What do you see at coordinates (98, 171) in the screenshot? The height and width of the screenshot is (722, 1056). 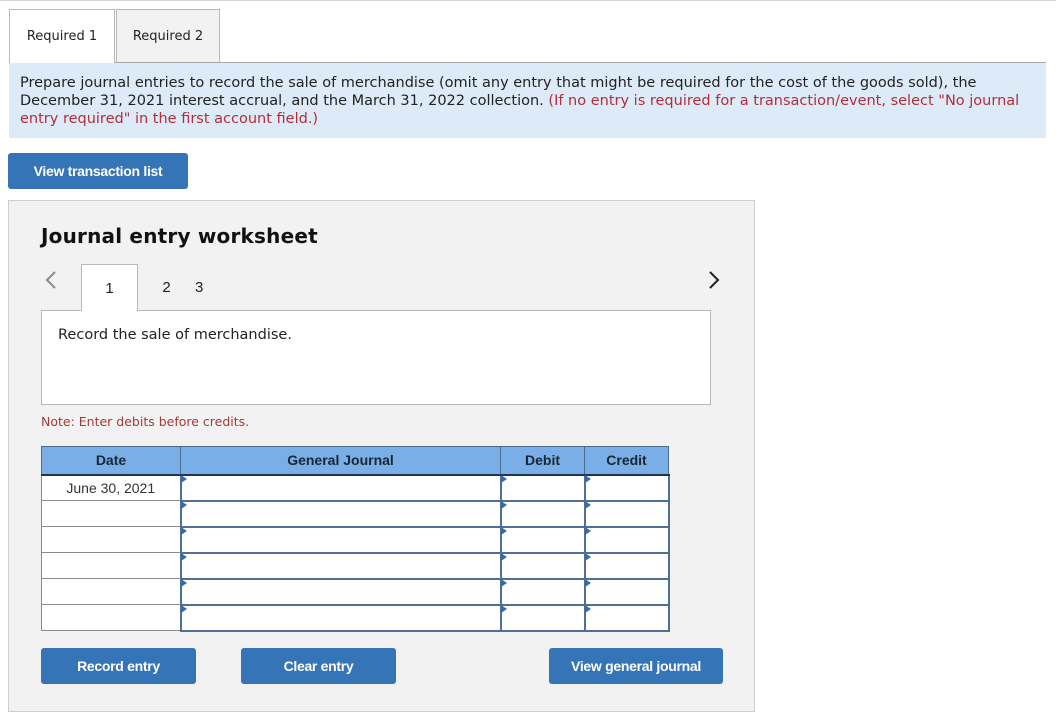 I see `view-transaction-list-button: View transaction list` at bounding box center [98, 171].